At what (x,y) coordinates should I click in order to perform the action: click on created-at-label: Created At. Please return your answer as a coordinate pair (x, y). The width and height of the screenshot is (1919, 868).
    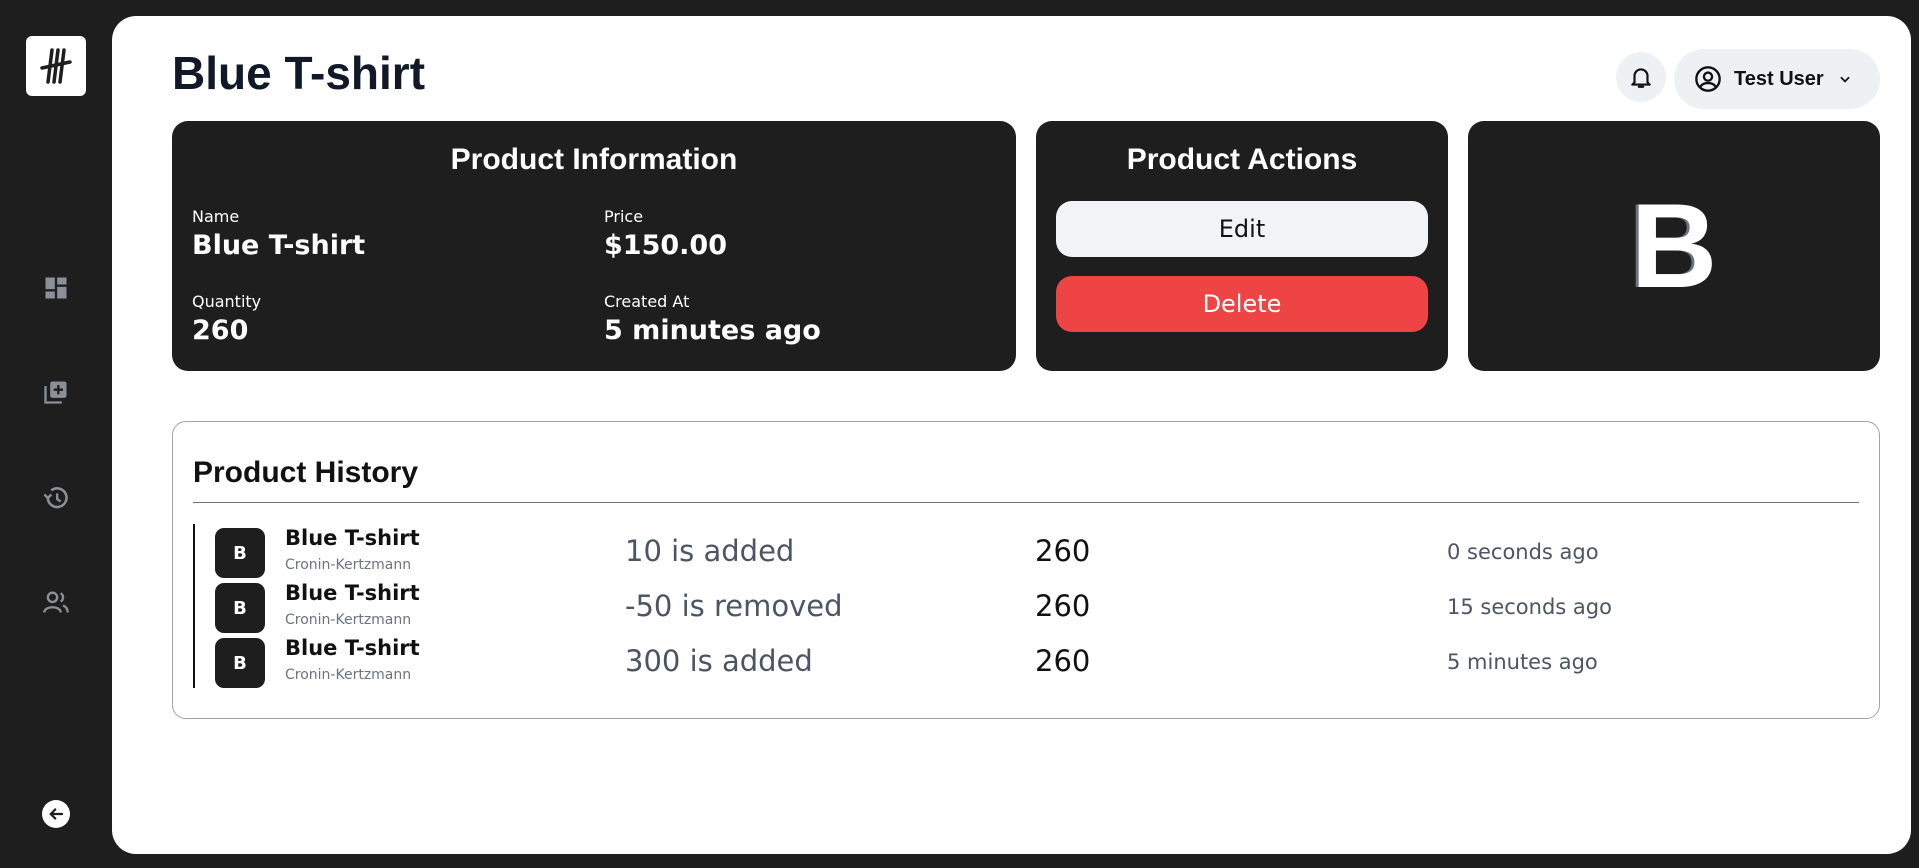
    Looking at the image, I should click on (647, 301).